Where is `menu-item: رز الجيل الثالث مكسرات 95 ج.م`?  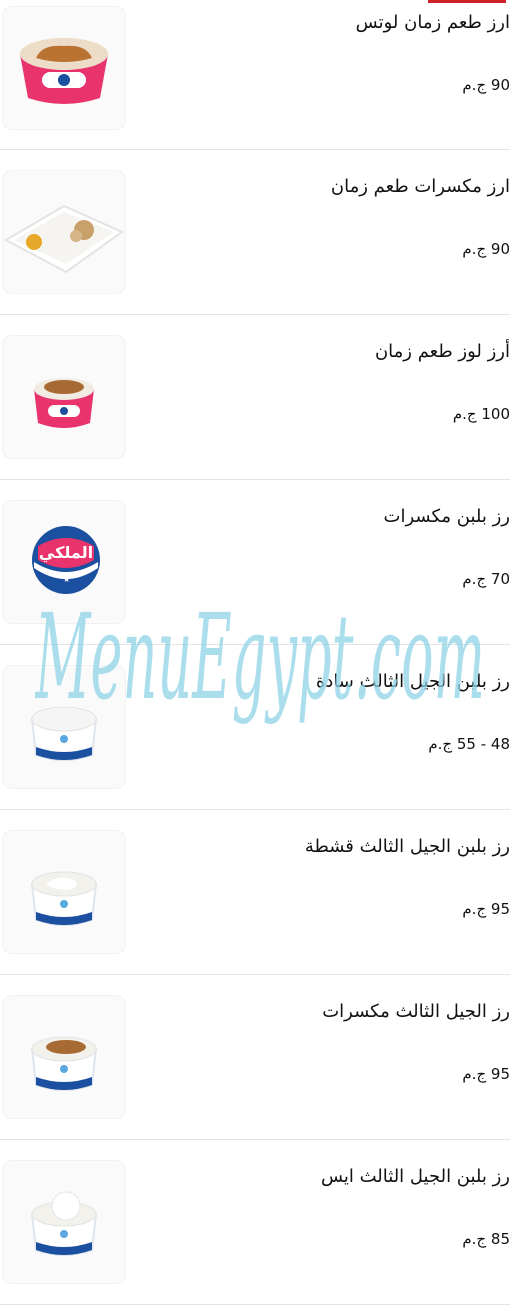 menu-item: رز الجيل الثالث مكسرات 95 ج.م is located at coordinates (259, 1057).